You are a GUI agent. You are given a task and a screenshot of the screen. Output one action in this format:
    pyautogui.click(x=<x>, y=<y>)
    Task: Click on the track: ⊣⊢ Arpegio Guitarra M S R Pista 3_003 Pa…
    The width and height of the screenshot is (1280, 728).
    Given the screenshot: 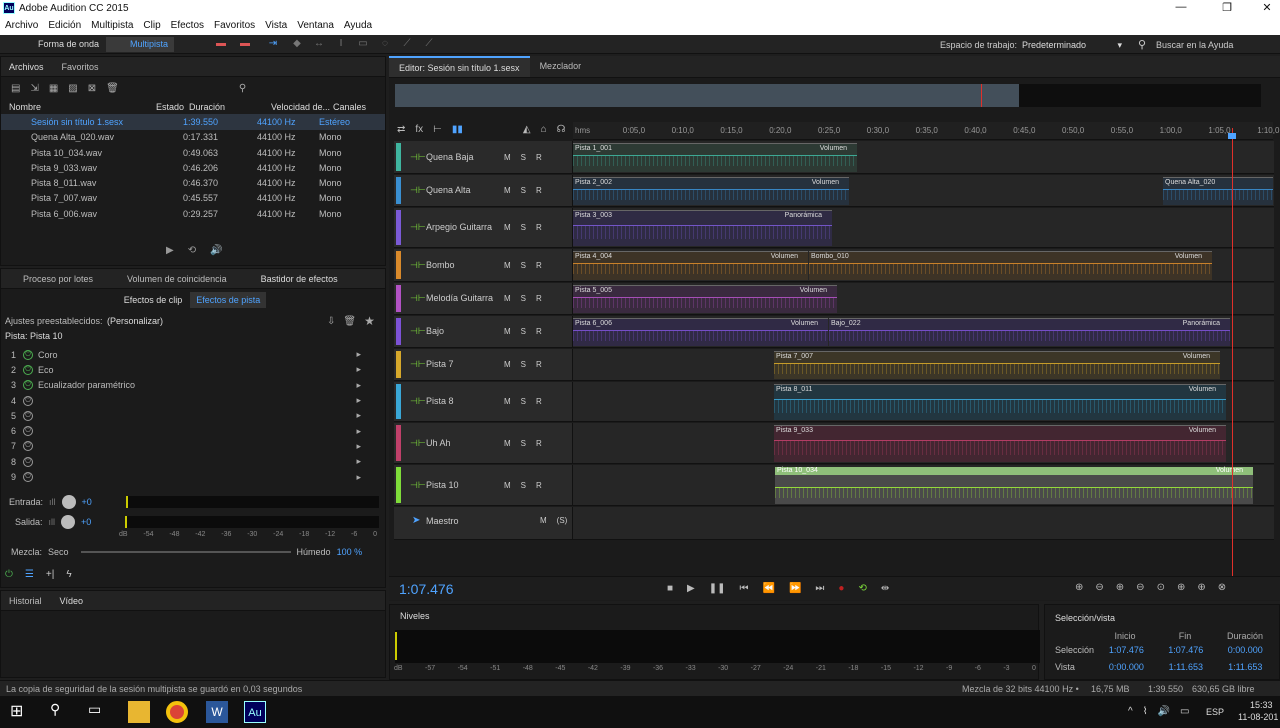 What is the action you would take?
    pyautogui.click(x=834, y=228)
    